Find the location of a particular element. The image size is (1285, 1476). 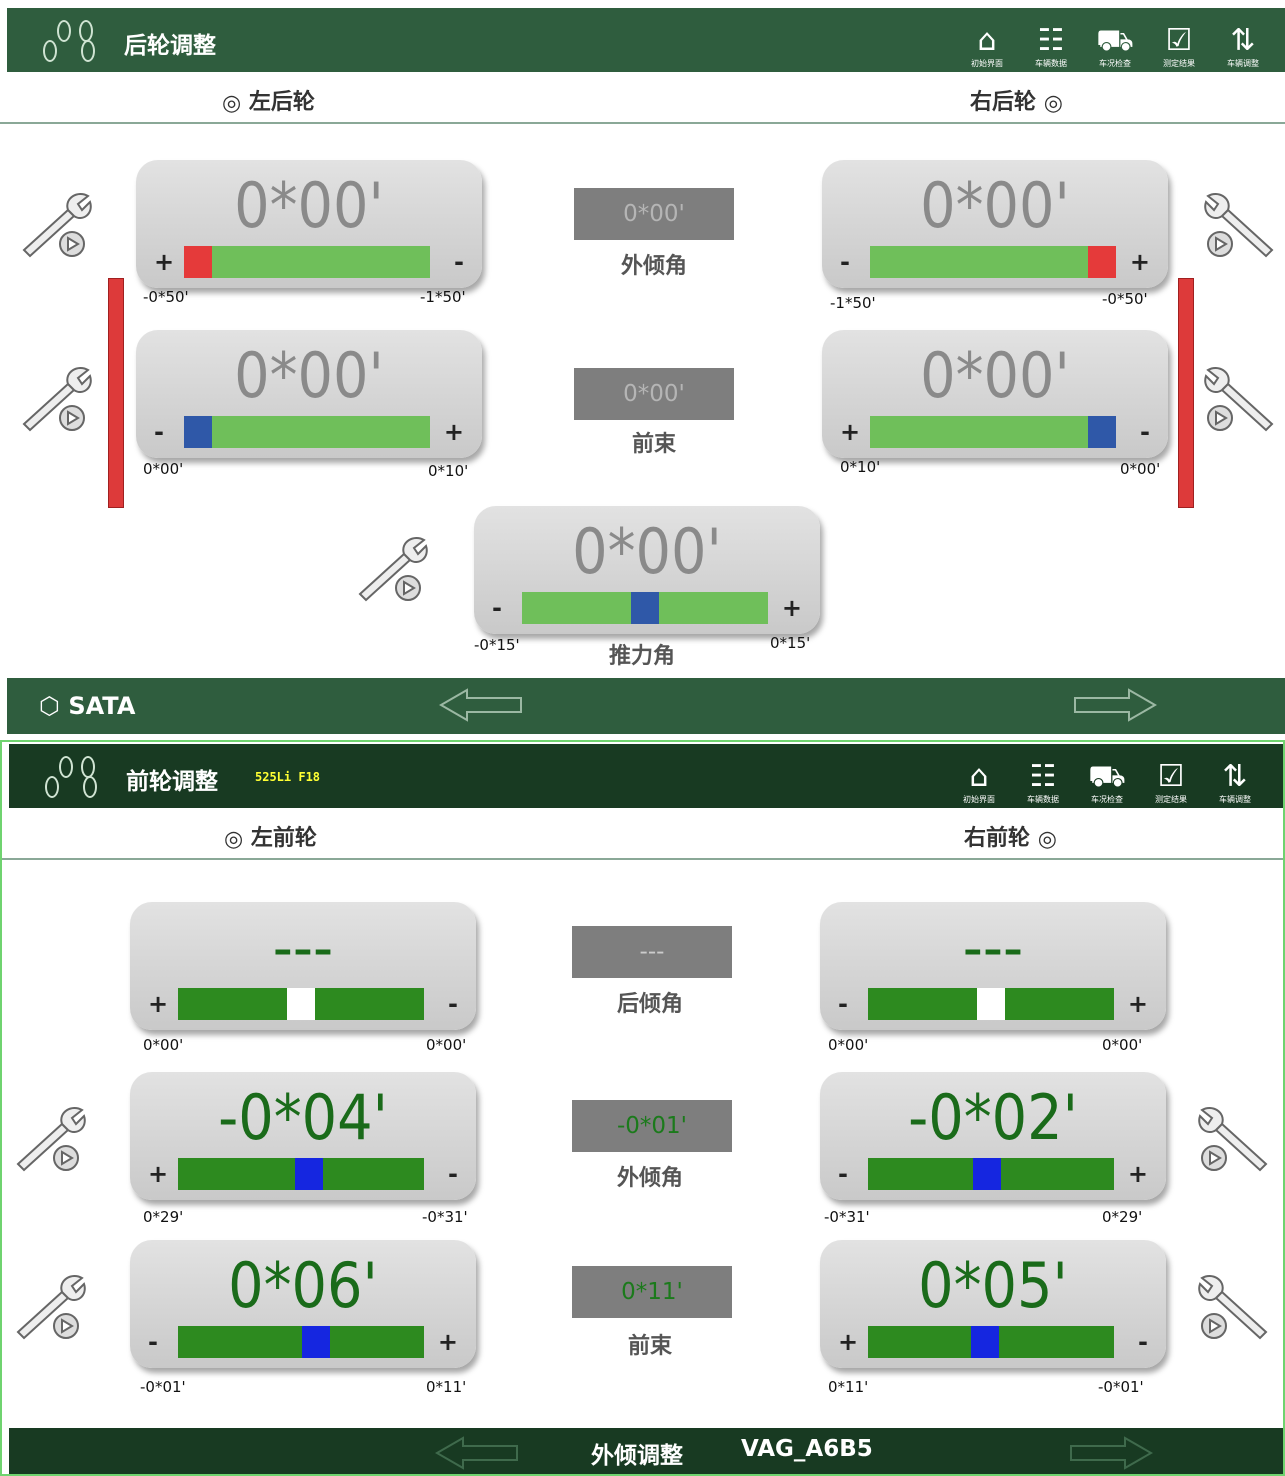

right-front-camber-gauge: -0*02' - + is located at coordinates (993, 1136).